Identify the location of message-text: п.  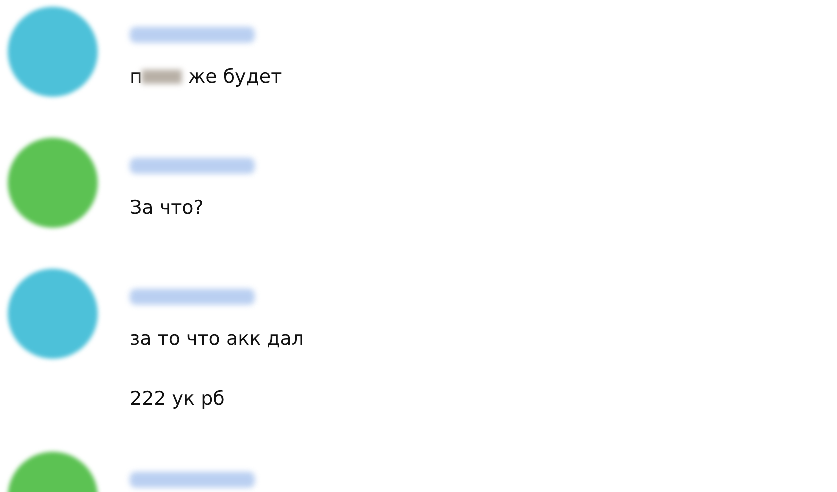
(136, 77).